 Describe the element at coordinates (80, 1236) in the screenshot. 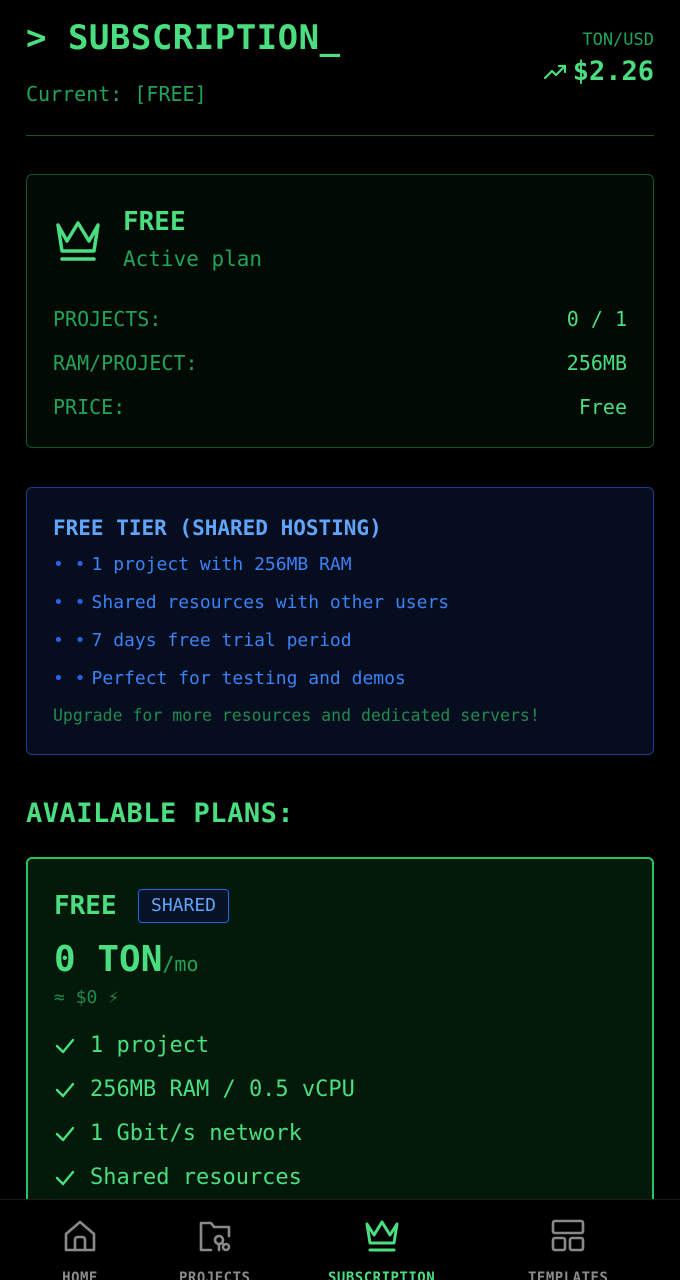

I see `home-icon` at that location.